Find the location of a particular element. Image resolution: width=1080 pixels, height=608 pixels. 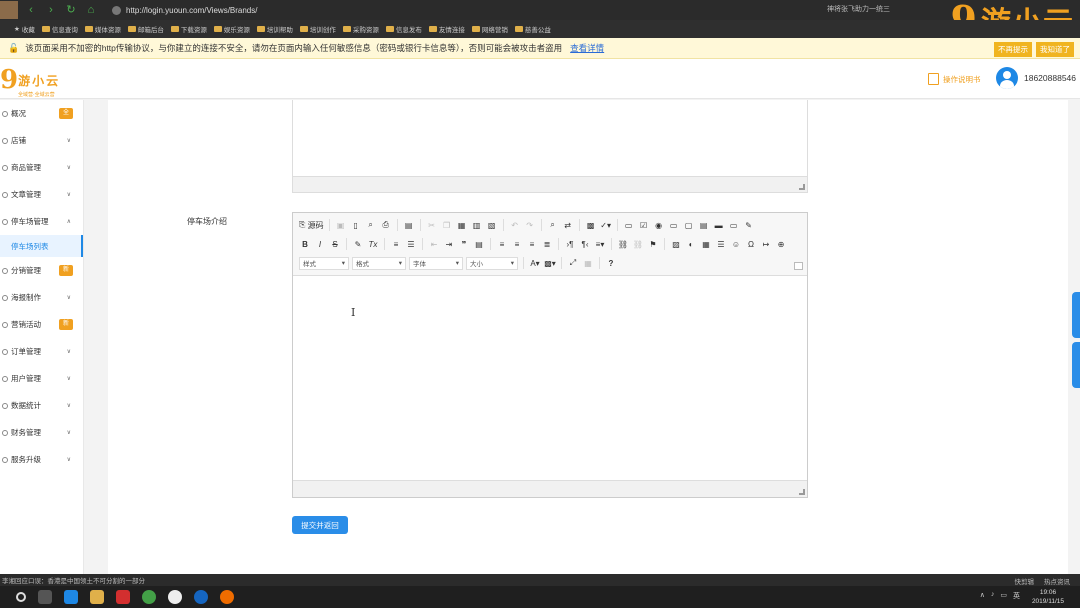

sidebar-item-store: 店铺 ∨ is located at coordinates (41, 140).